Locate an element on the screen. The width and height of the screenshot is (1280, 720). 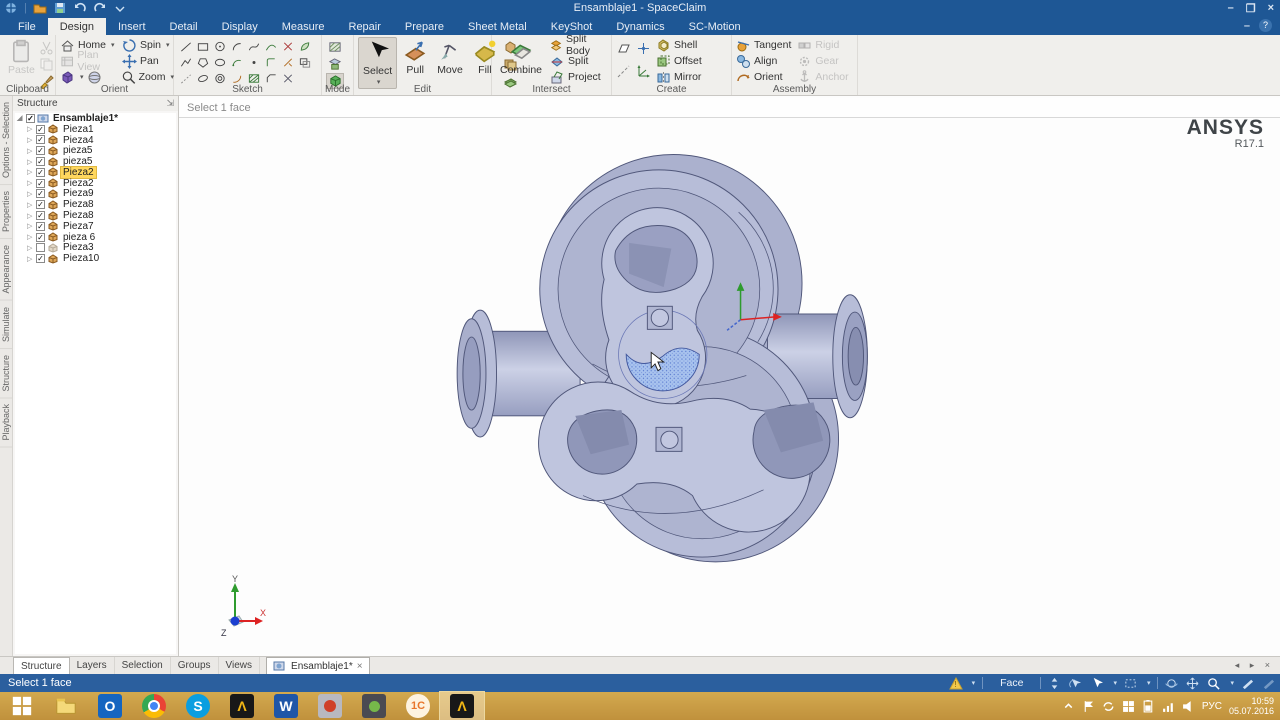
side-tab-properties: Properties is located at coordinates (6, 212).